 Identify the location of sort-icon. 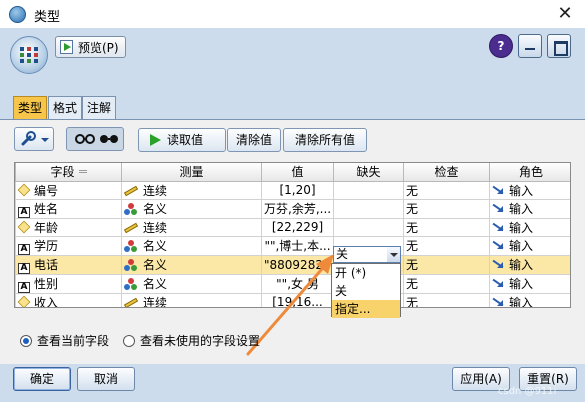
(82, 172).